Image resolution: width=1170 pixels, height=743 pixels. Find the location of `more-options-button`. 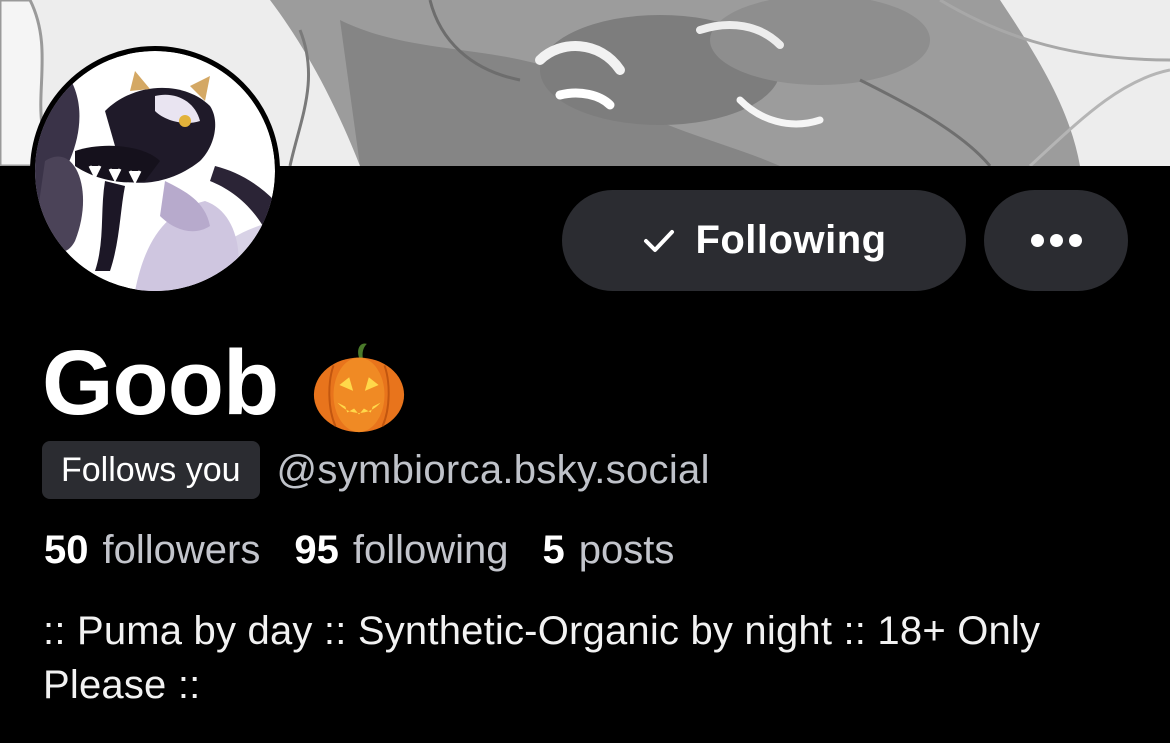

more-options-button is located at coordinates (1056, 240).